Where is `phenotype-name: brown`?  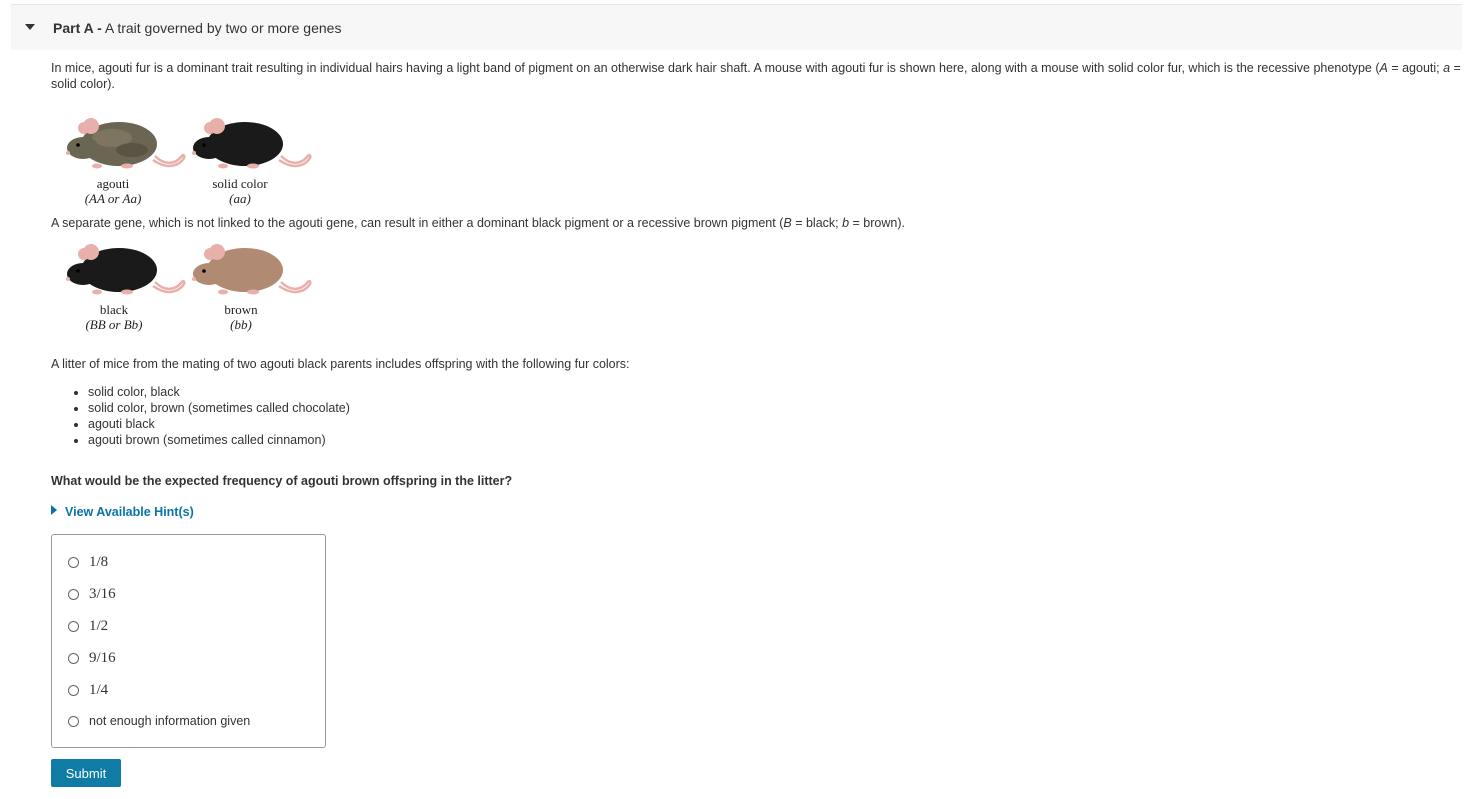 phenotype-name: brown is located at coordinates (241, 309).